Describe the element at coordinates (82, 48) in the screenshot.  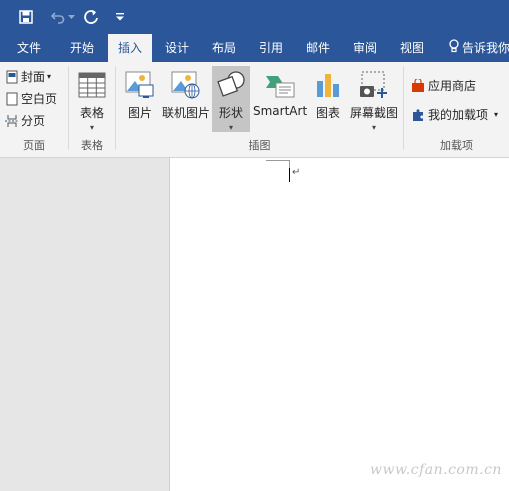
I see `tab-home: 开始` at that location.